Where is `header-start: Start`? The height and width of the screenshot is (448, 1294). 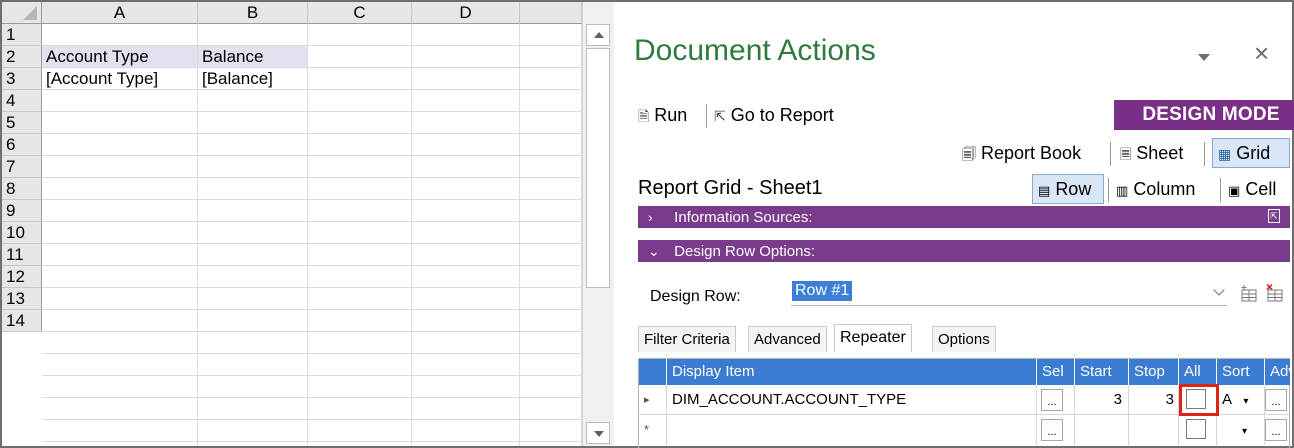
header-start: Start is located at coordinates (1102, 372).